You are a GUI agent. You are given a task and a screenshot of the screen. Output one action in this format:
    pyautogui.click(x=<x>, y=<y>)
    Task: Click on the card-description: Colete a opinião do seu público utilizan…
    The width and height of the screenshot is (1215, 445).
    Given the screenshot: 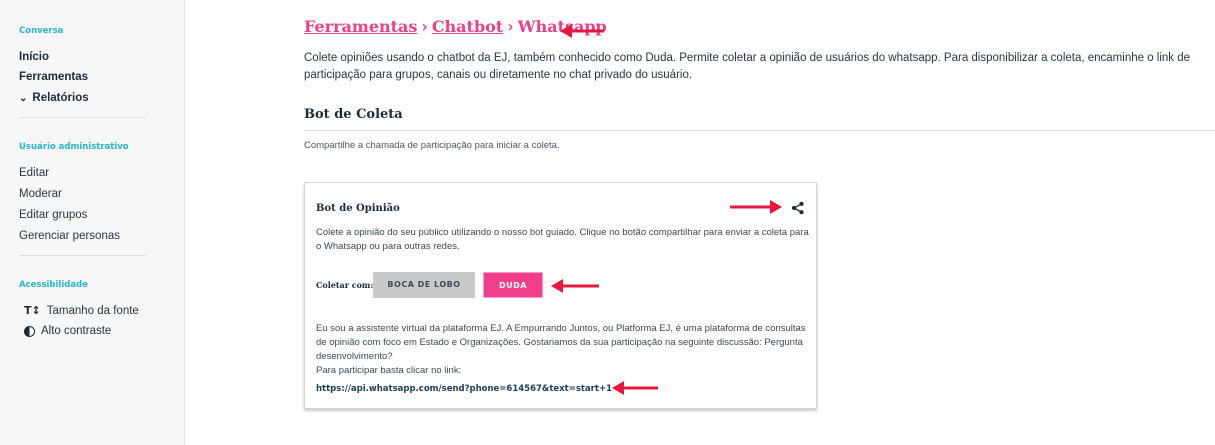 What is the action you would take?
    pyautogui.click(x=562, y=239)
    